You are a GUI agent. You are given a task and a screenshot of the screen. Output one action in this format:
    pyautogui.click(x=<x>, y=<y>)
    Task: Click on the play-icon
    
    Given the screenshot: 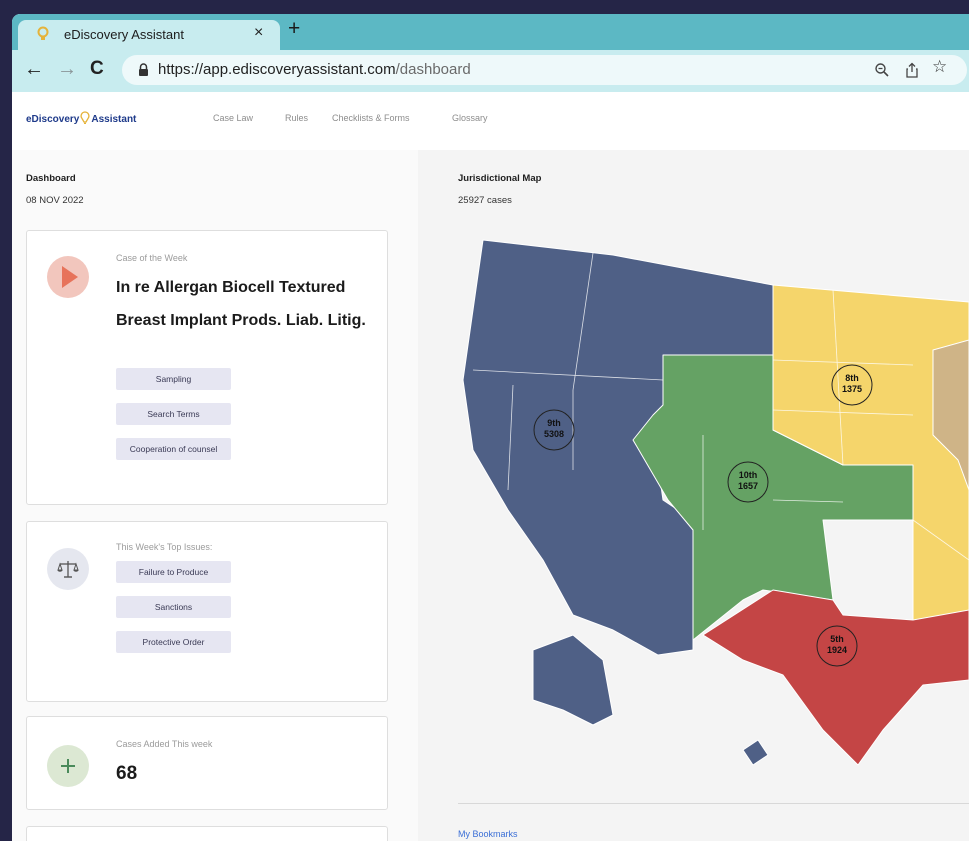 What is the action you would take?
    pyautogui.click(x=68, y=277)
    